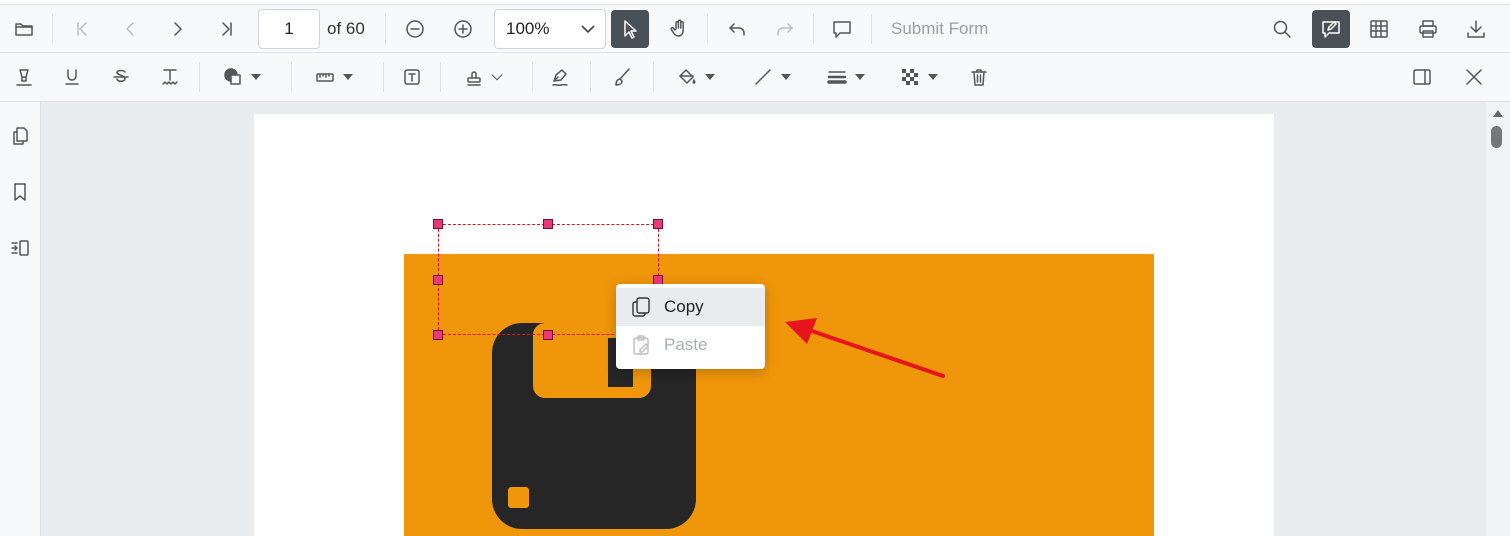 The height and width of the screenshot is (536, 1510). I want to click on comment-icon, so click(842, 29).